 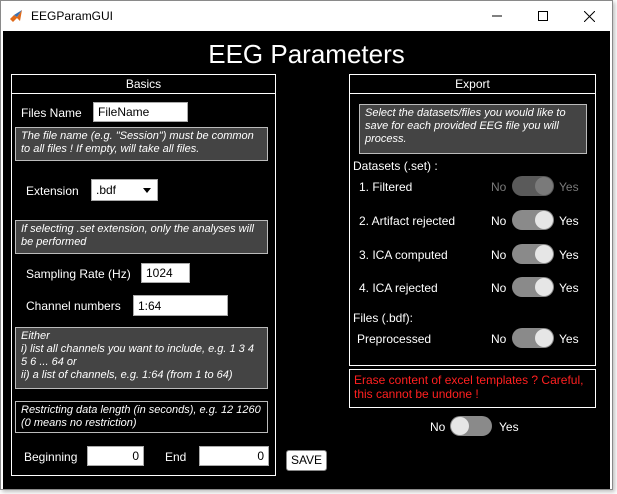 What do you see at coordinates (395, 166) in the screenshot?
I see `datasets-label: Datasets (.set) :` at bounding box center [395, 166].